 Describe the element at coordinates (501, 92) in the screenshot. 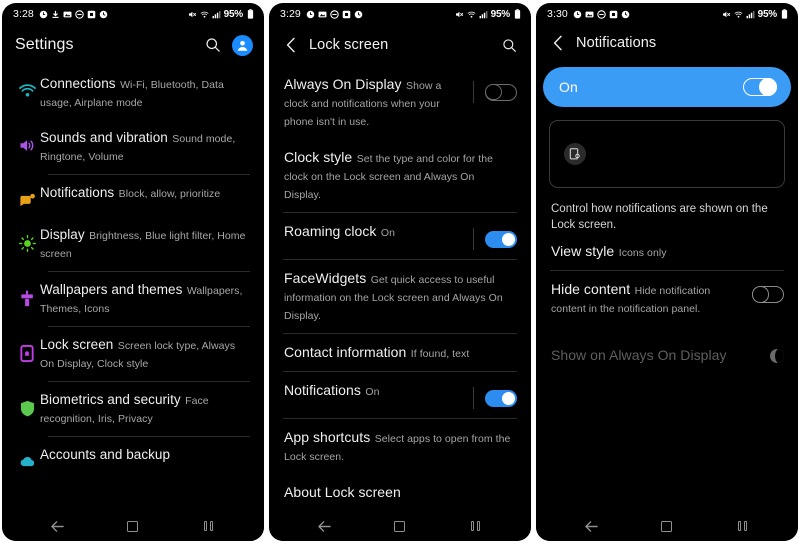

I see `always-on-display-toggle` at that location.